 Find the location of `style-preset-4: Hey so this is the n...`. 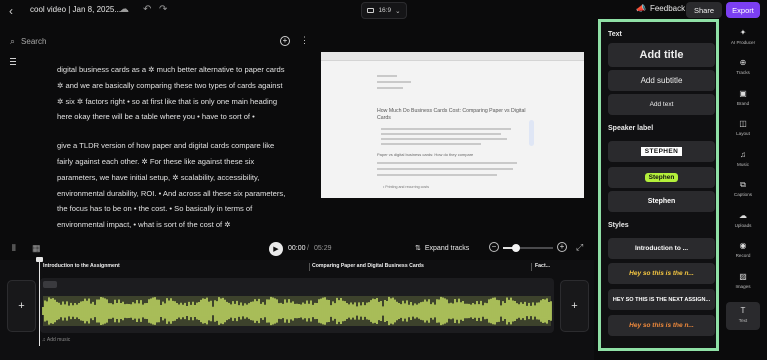

style-preset-4: Hey so this is the n... is located at coordinates (661, 325).